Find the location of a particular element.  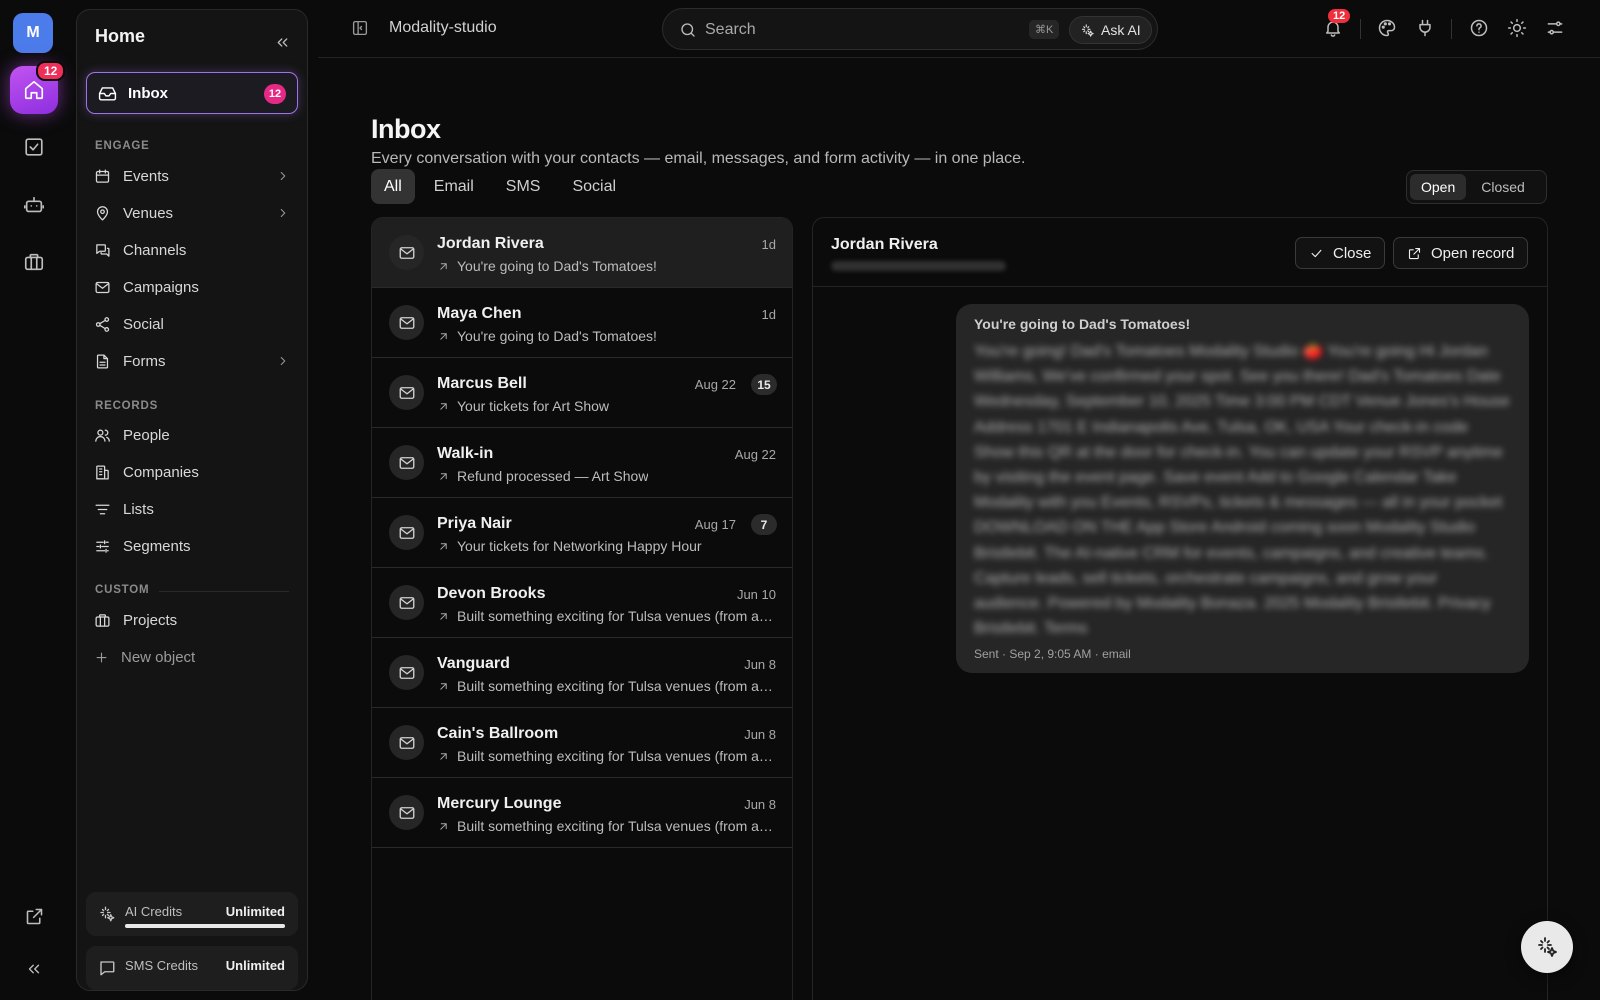

rail-tasks-button is located at coordinates (34, 147).